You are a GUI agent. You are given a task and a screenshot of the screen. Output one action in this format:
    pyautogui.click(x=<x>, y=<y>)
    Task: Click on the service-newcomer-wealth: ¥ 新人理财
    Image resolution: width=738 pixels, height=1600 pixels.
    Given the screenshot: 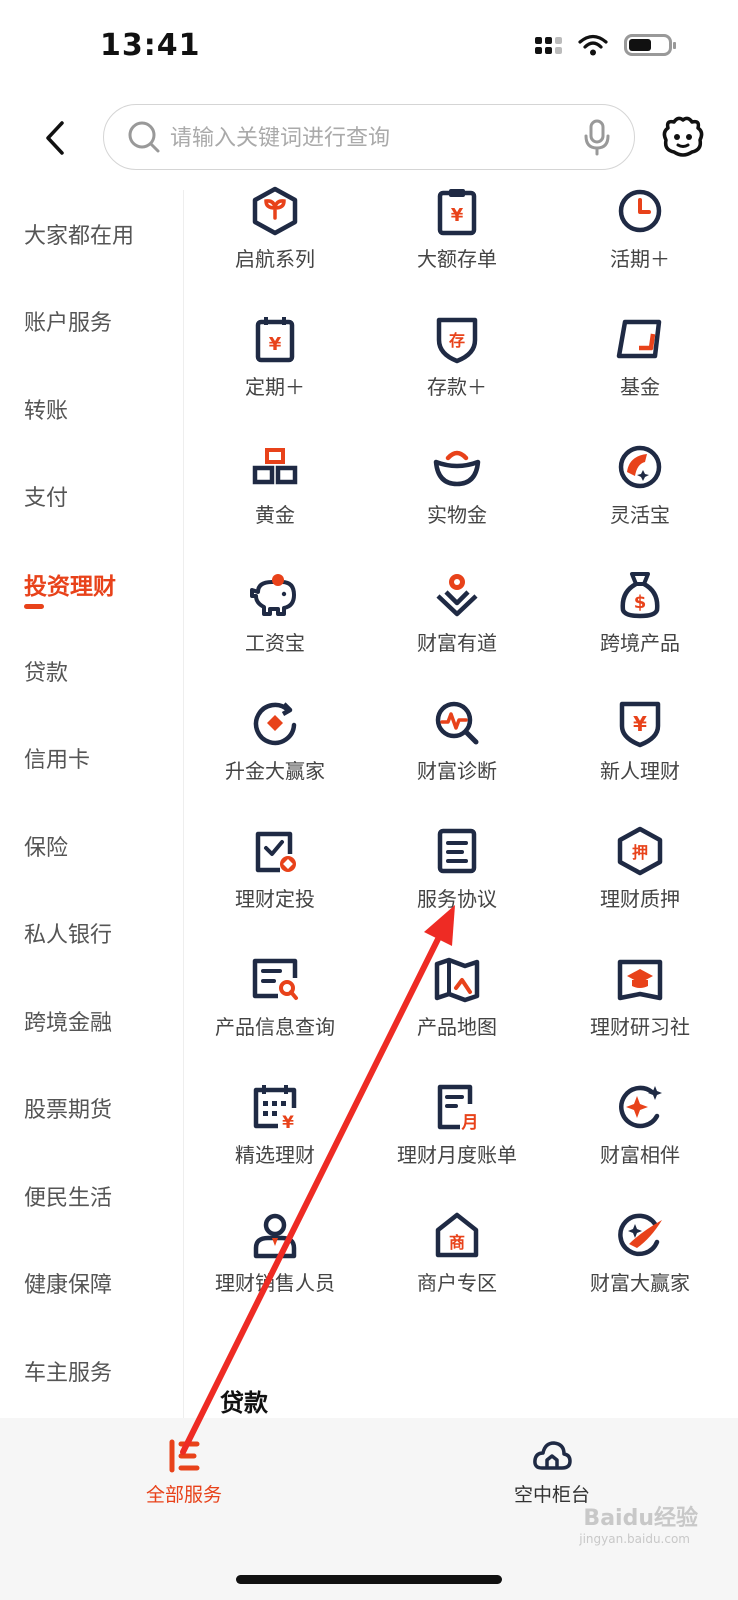 What is the action you would take?
    pyautogui.click(x=640, y=741)
    